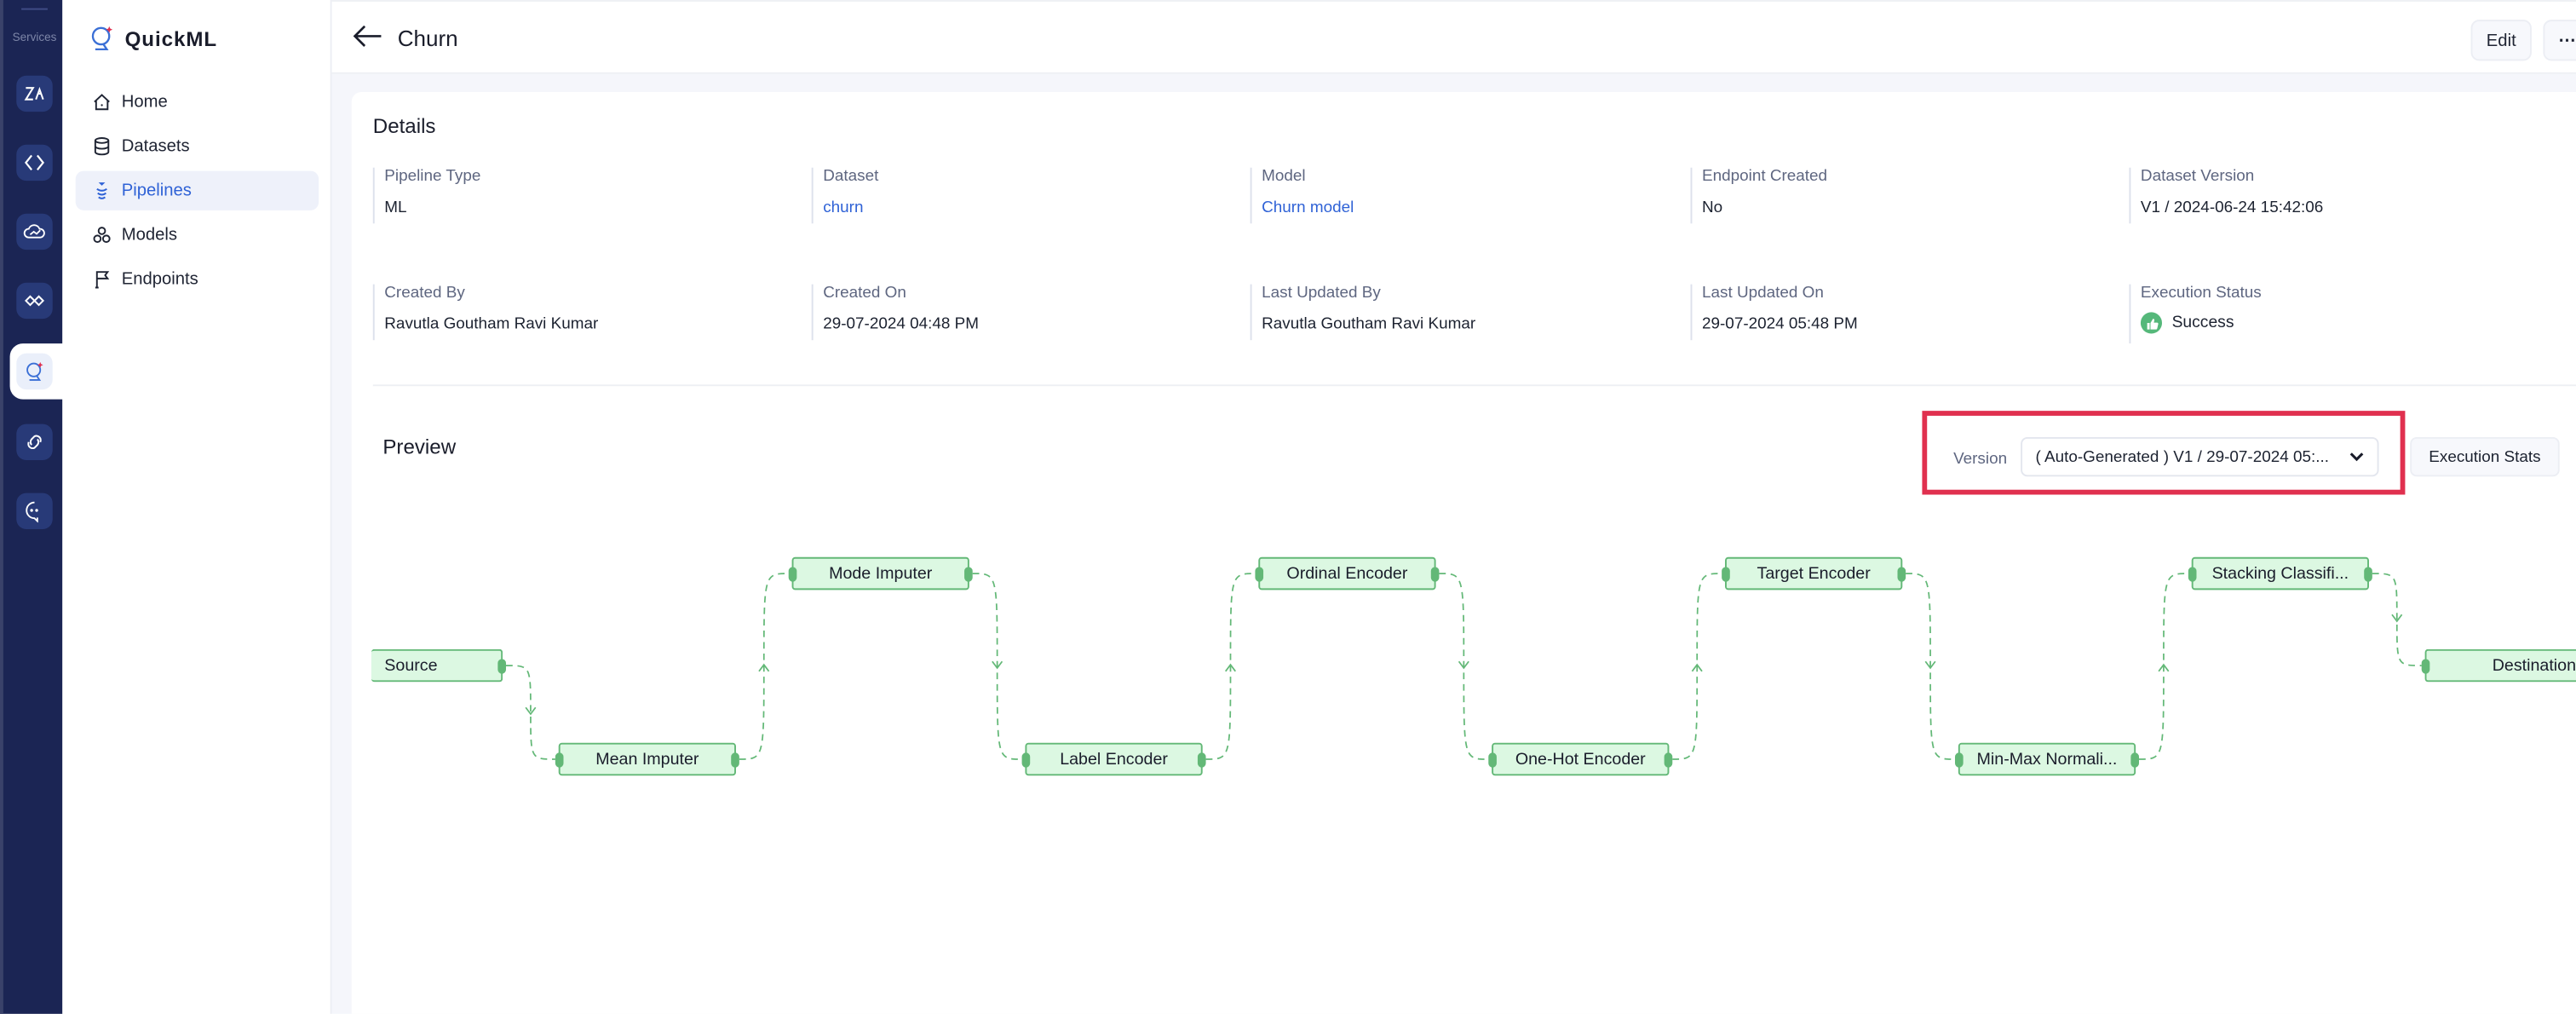 This screenshot has height=1014, width=2576. I want to click on more-options-button: ⋯, so click(2560, 40).